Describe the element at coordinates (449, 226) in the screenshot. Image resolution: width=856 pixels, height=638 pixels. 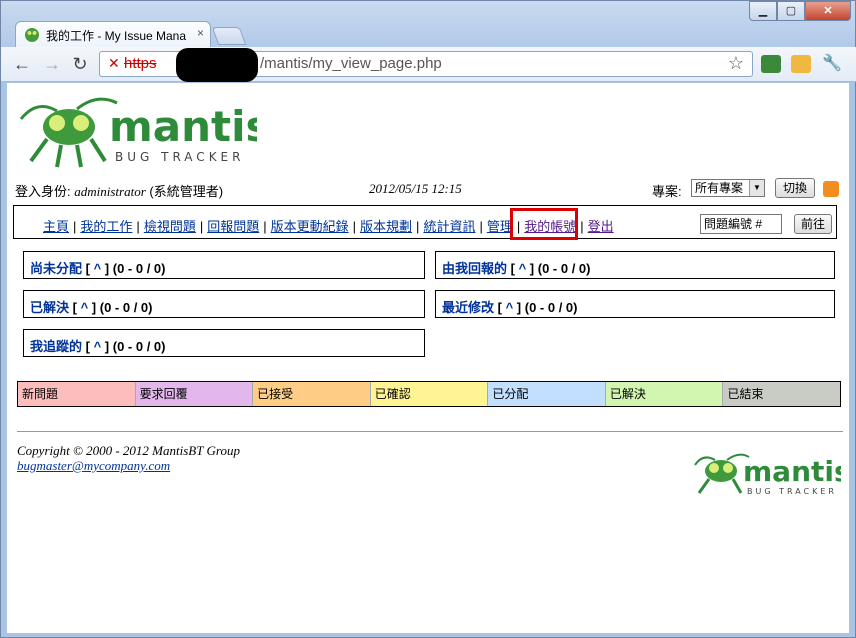
I see `menu-item-summary: 統計資訊` at that location.